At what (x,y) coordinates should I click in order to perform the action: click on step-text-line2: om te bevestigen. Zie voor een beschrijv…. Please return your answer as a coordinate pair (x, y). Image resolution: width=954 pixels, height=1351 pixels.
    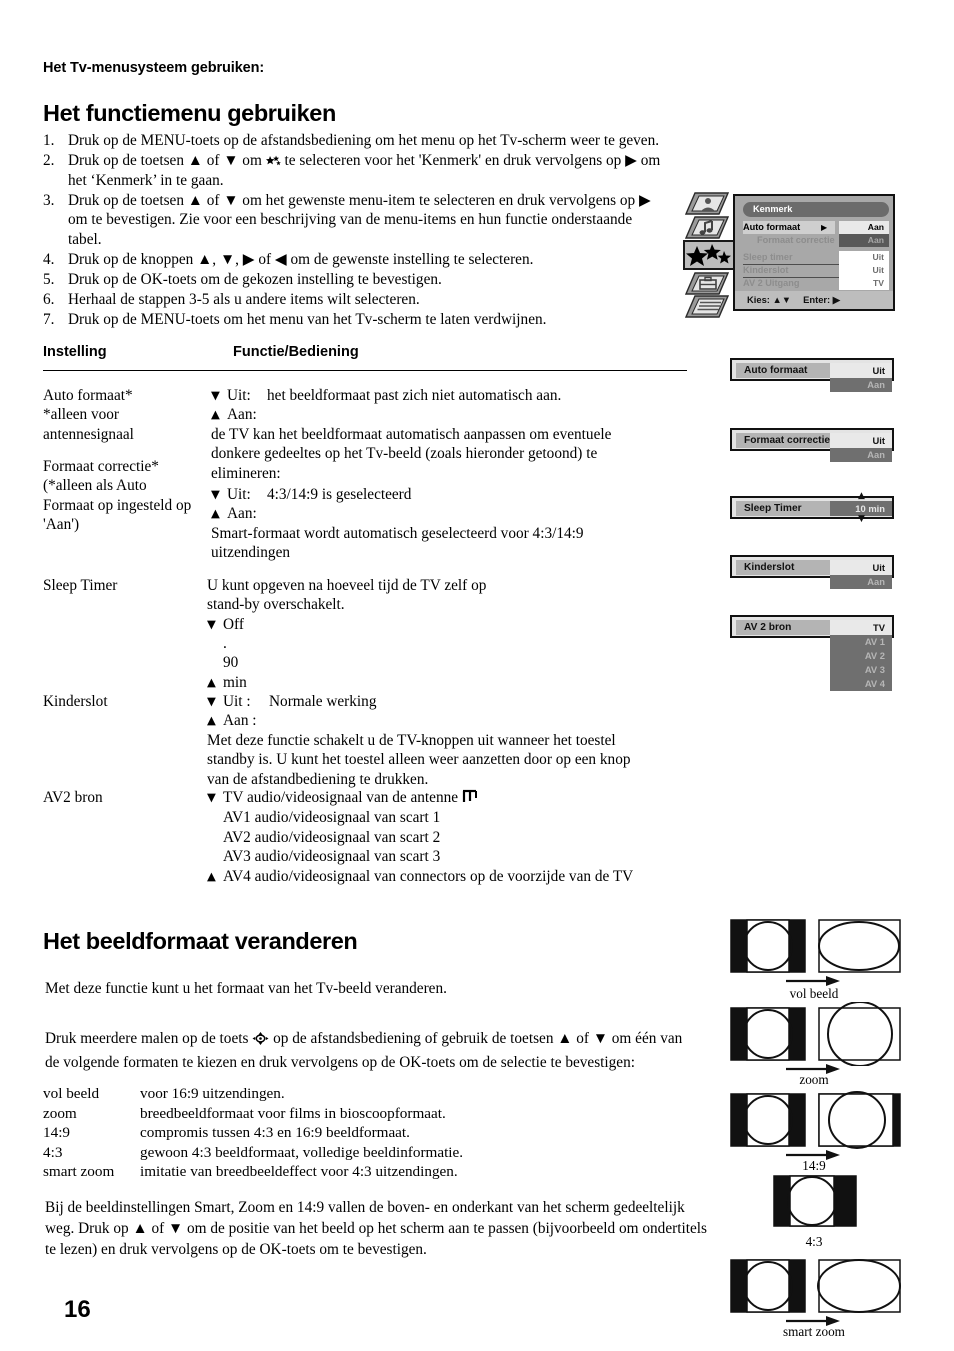
    Looking at the image, I should click on (350, 220).